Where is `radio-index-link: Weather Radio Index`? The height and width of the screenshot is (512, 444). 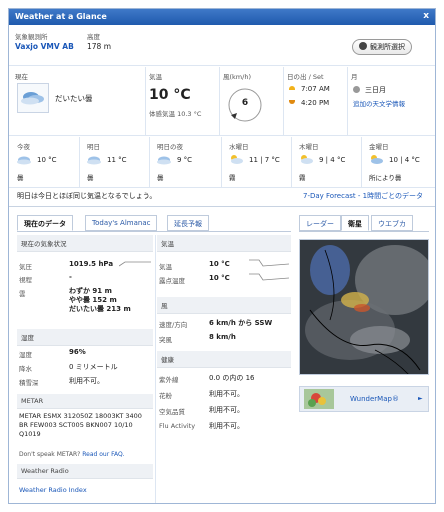
radio-index-link: Weather Radio Index is located at coordinates (53, 490).